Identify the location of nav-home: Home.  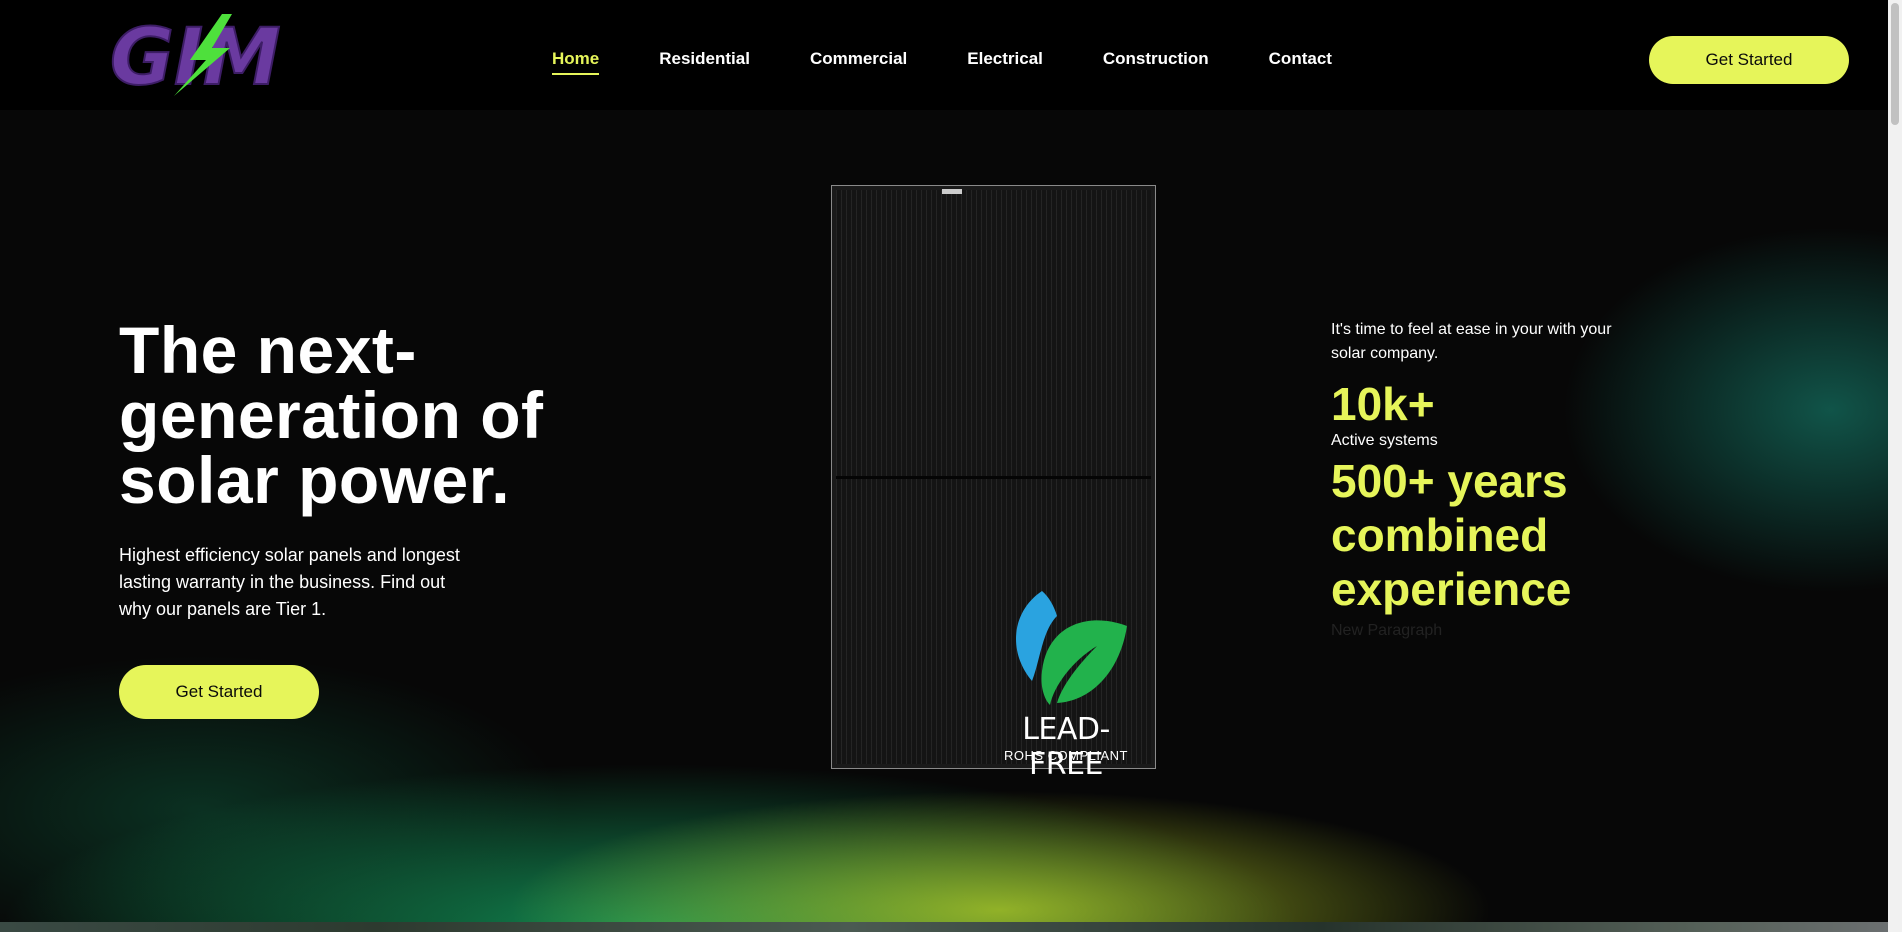
(576, 62).